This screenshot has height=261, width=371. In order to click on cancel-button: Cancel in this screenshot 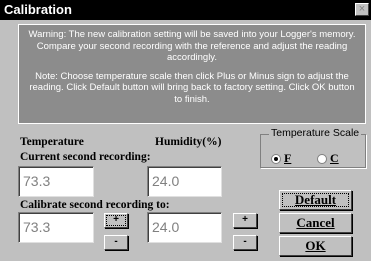, I will do `click(315, 223)`.